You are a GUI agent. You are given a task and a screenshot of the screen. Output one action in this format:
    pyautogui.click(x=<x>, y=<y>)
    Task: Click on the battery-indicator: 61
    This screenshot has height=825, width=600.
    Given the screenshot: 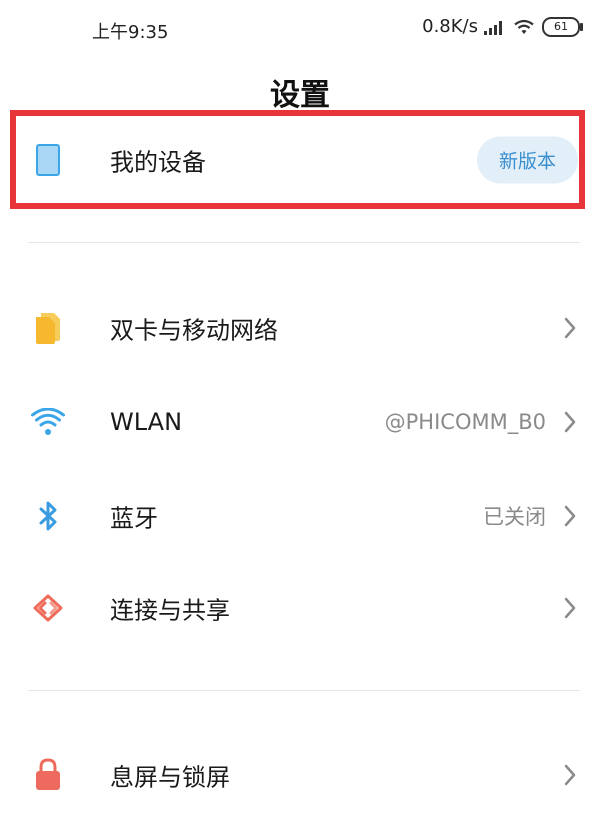 What is the action you would take?
    pyautogui.click(x=562, y=26)
    